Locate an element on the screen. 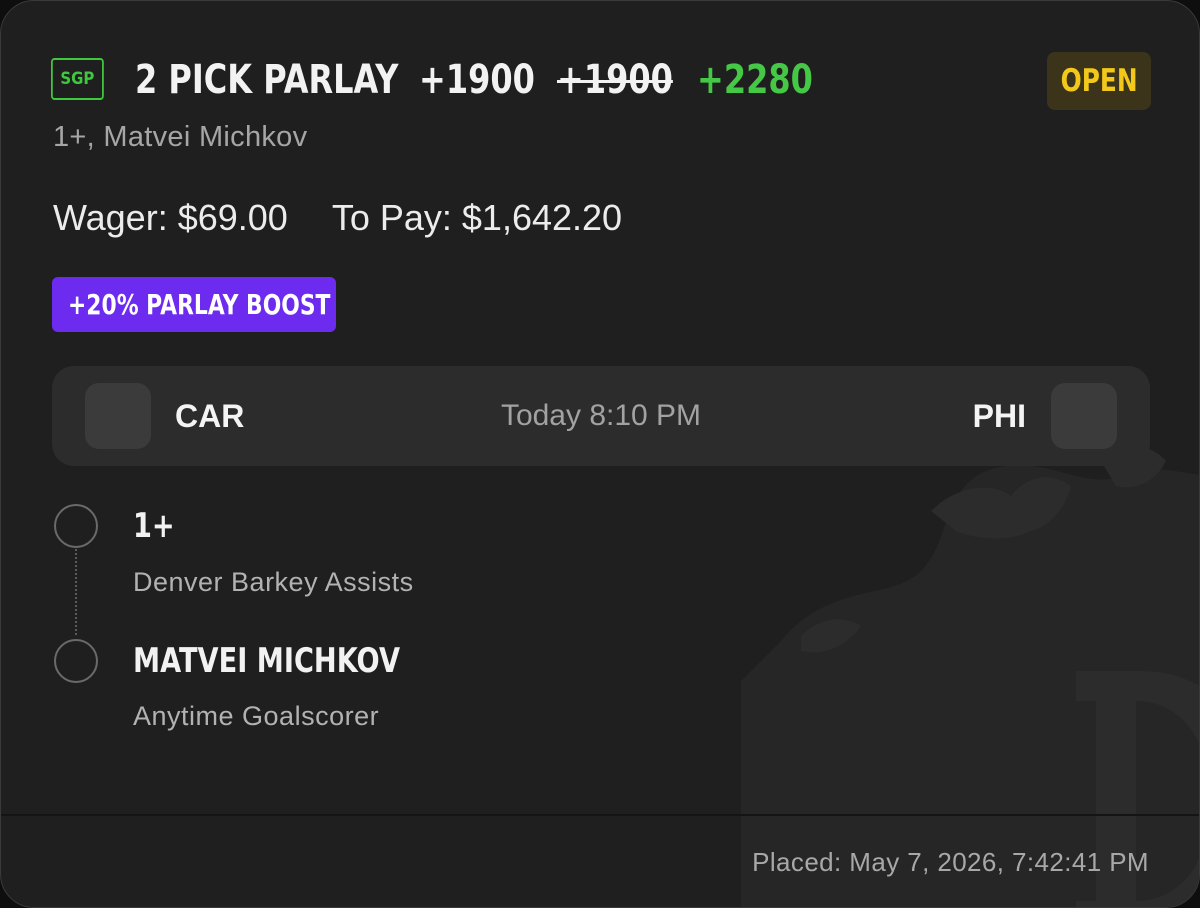  bet-title-row: 2 PICK PARLAY +1900 +1900 +2280 is located at coordinates (451, 79).